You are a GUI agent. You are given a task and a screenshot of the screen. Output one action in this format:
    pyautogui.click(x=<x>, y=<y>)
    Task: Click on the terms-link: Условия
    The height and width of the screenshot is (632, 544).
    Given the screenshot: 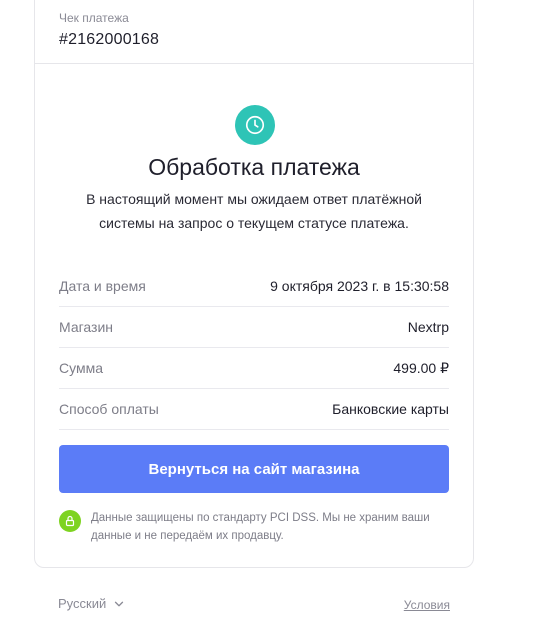 What is the action you would take?
    pyautogui.click(x=427, y=605)
    